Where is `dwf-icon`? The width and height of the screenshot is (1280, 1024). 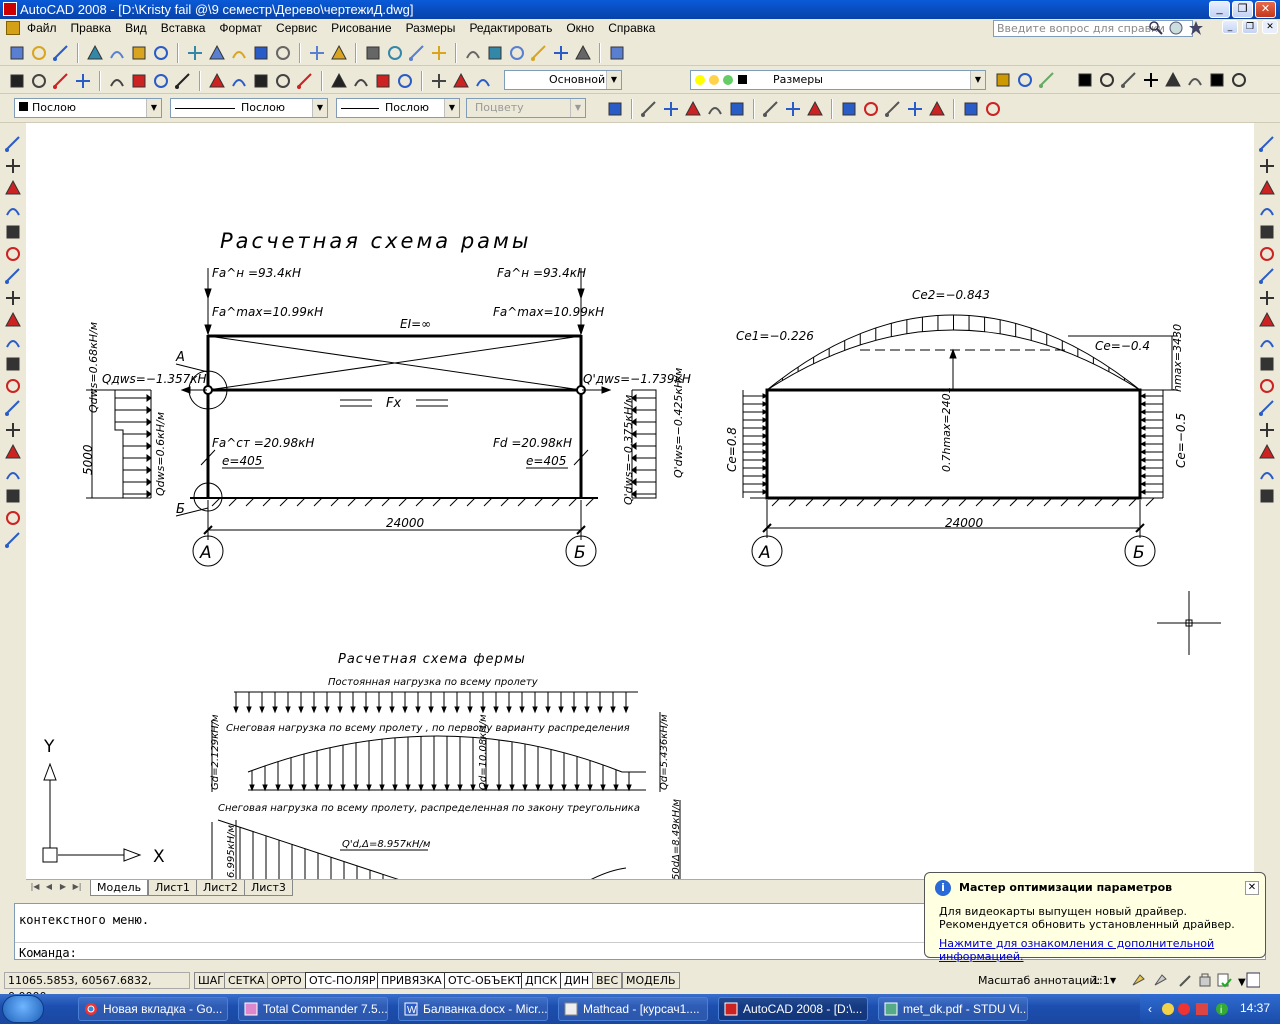
dwf-icon is located at coordinates (161, 53).